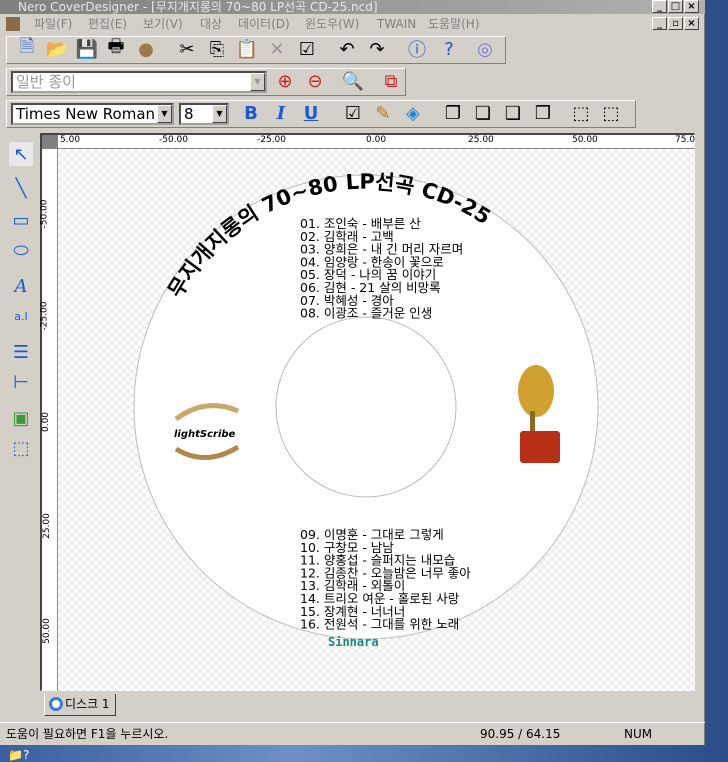 The image size is (728, 762). Describe the element at coordinates (139, 82) in the screenshot. I see `paper-type-select: 일반 종이 ▼` at that location.